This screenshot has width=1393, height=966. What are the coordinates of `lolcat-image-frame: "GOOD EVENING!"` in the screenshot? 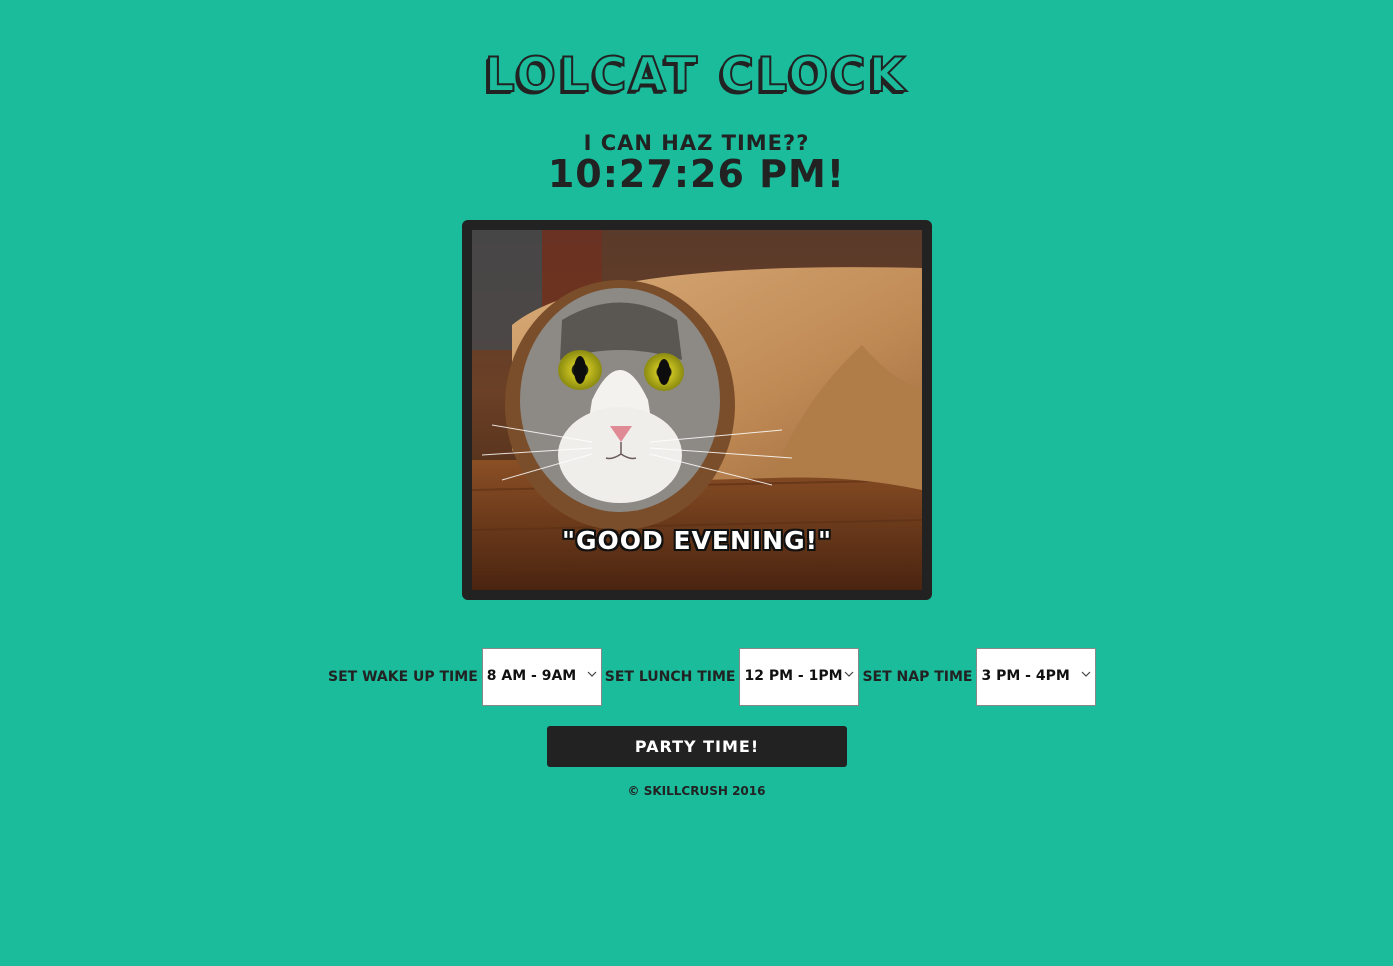 It's located at (697, 410).